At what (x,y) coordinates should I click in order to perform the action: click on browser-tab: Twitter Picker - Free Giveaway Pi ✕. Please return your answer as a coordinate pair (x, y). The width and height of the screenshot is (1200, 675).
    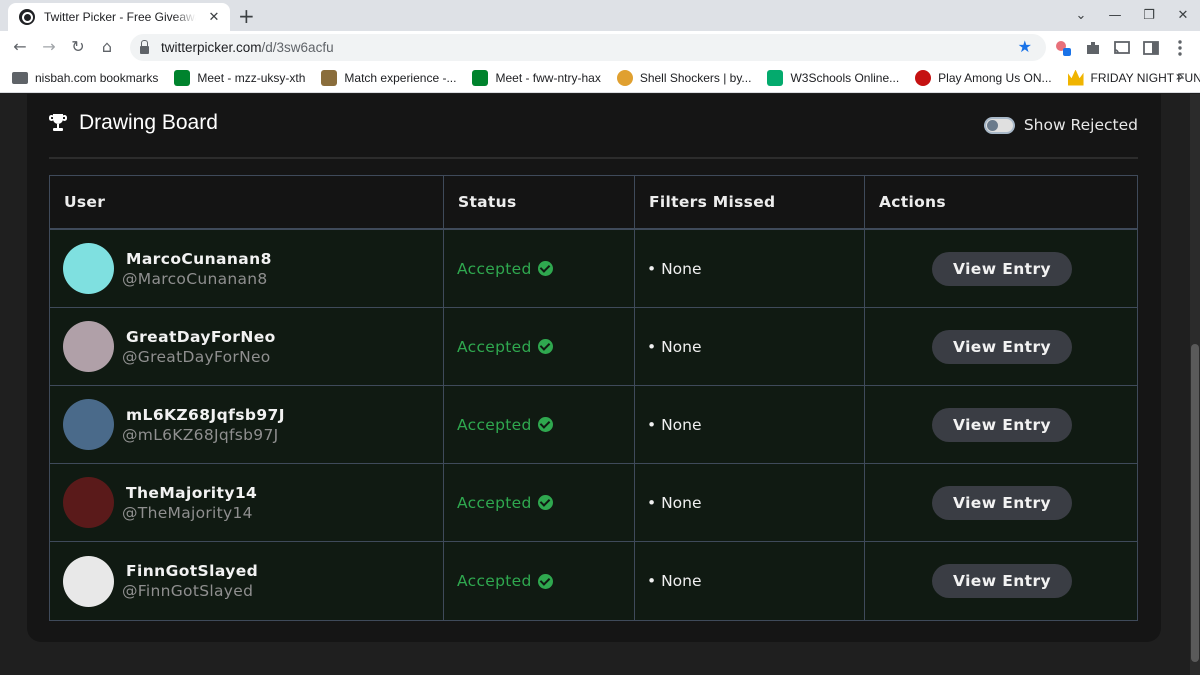
    Looking at the image, I should click on (119, 17).